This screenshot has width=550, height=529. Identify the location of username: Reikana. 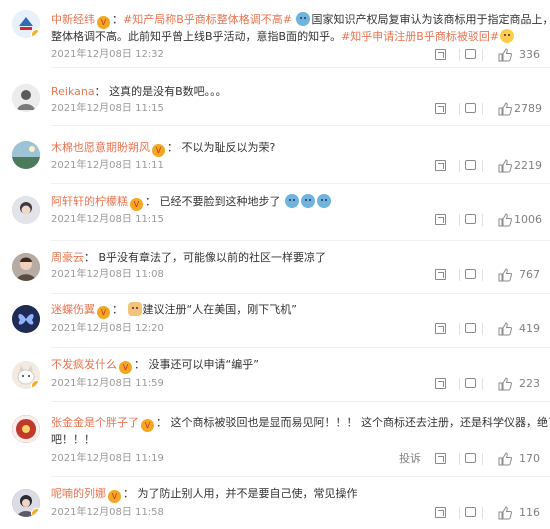
(73, 91).